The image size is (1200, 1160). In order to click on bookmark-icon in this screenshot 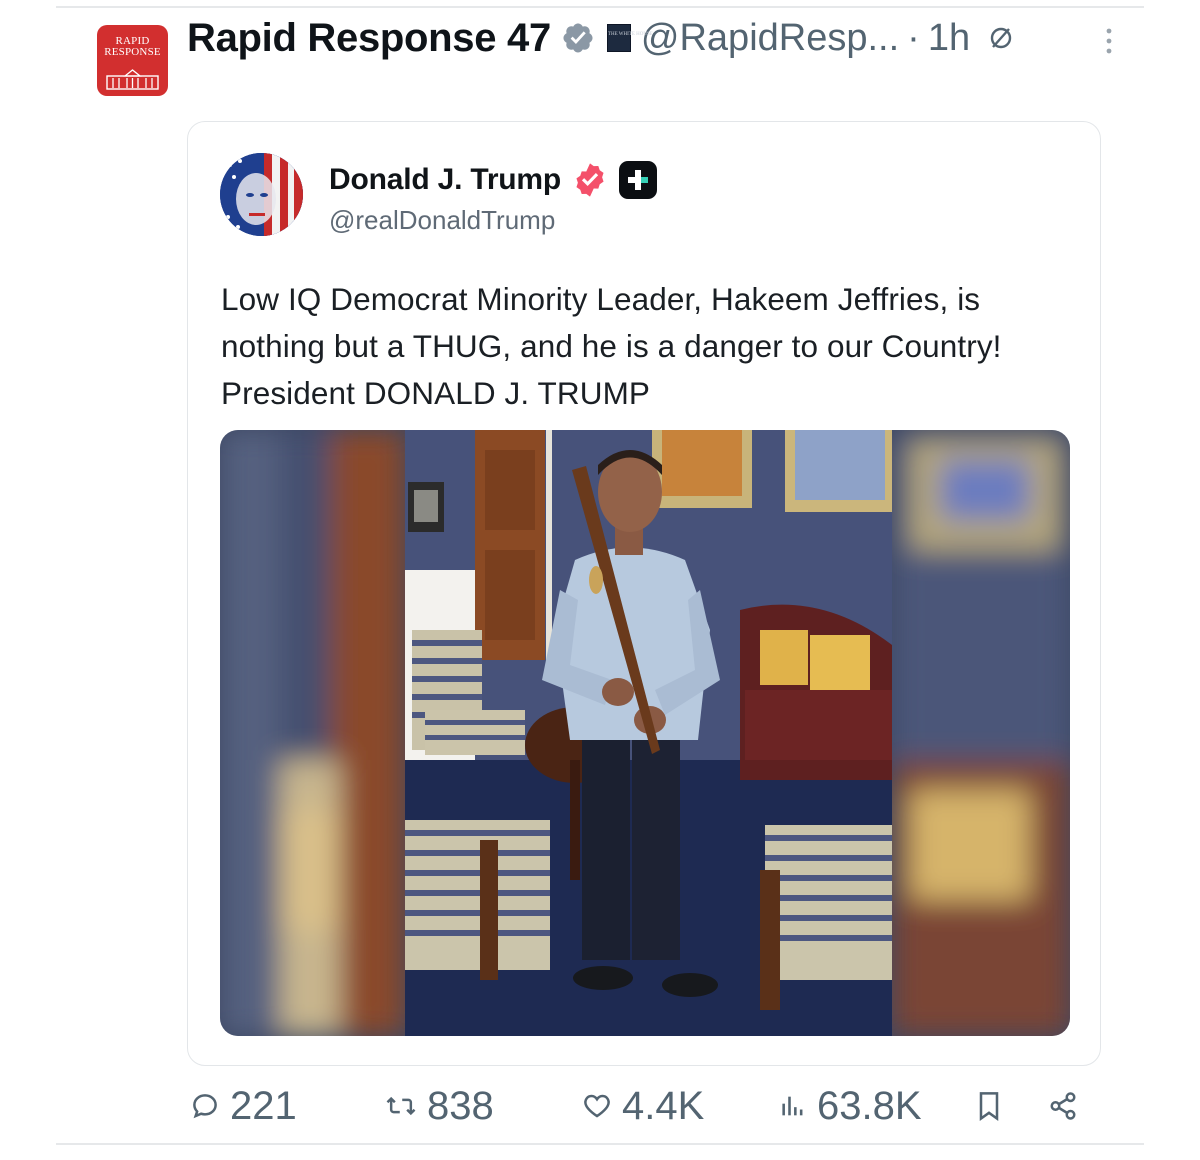, I will do `click(989, 1107)`.